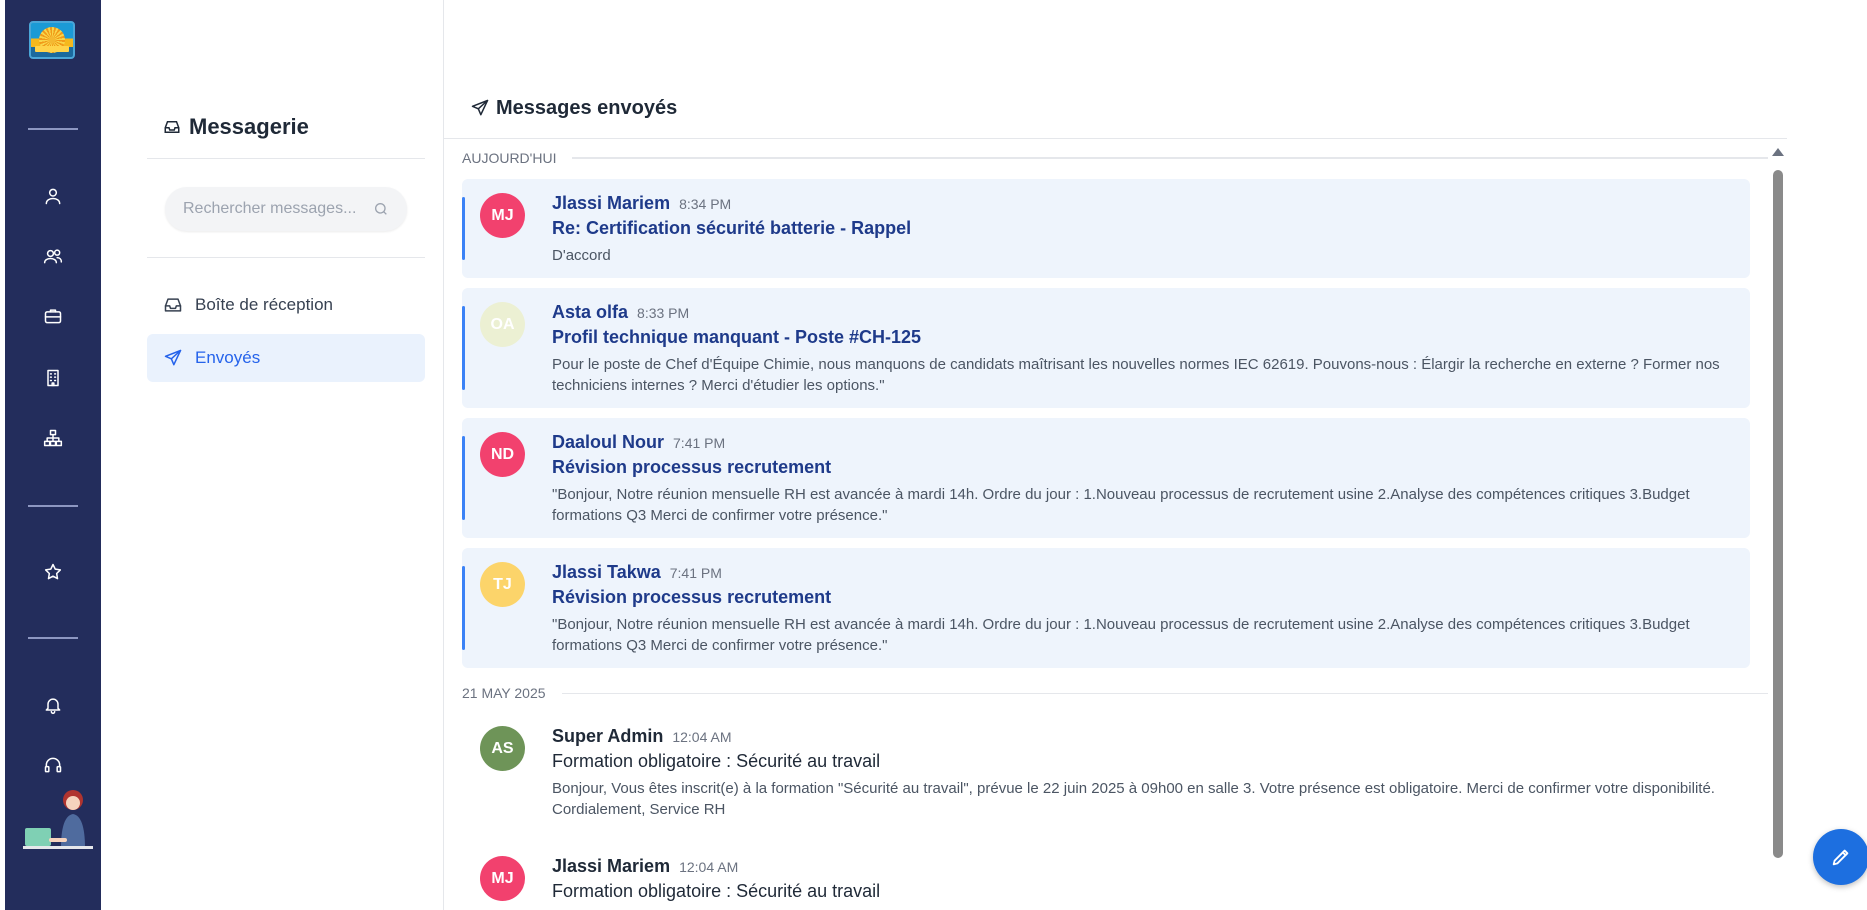 The image size is (1867, 910). What do you see at coordinates (1778, 152) in the screenshot?
I see `scroll-up-arrow` at bounding box center [1778, 152].